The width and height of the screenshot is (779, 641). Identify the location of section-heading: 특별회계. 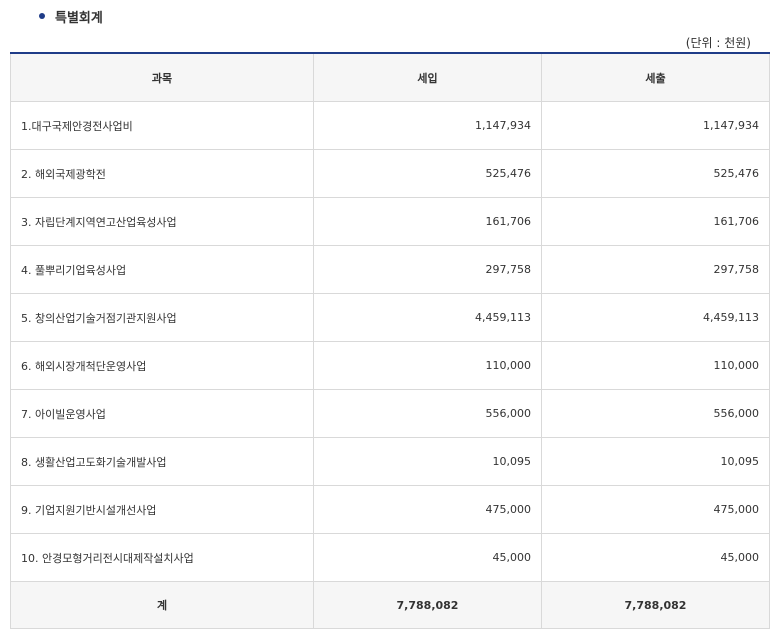
(71, 16).